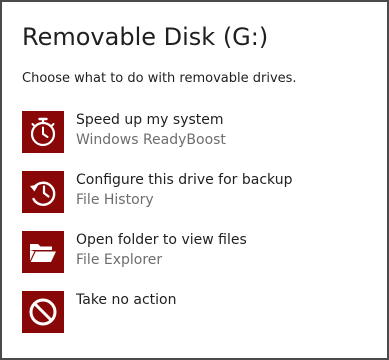 This screenshot has height=360, width=389. Describe the element at coordinates (194, 252) in the screenshot. I see `option-open-folder: Open folder to view files File Explorer` at that location.